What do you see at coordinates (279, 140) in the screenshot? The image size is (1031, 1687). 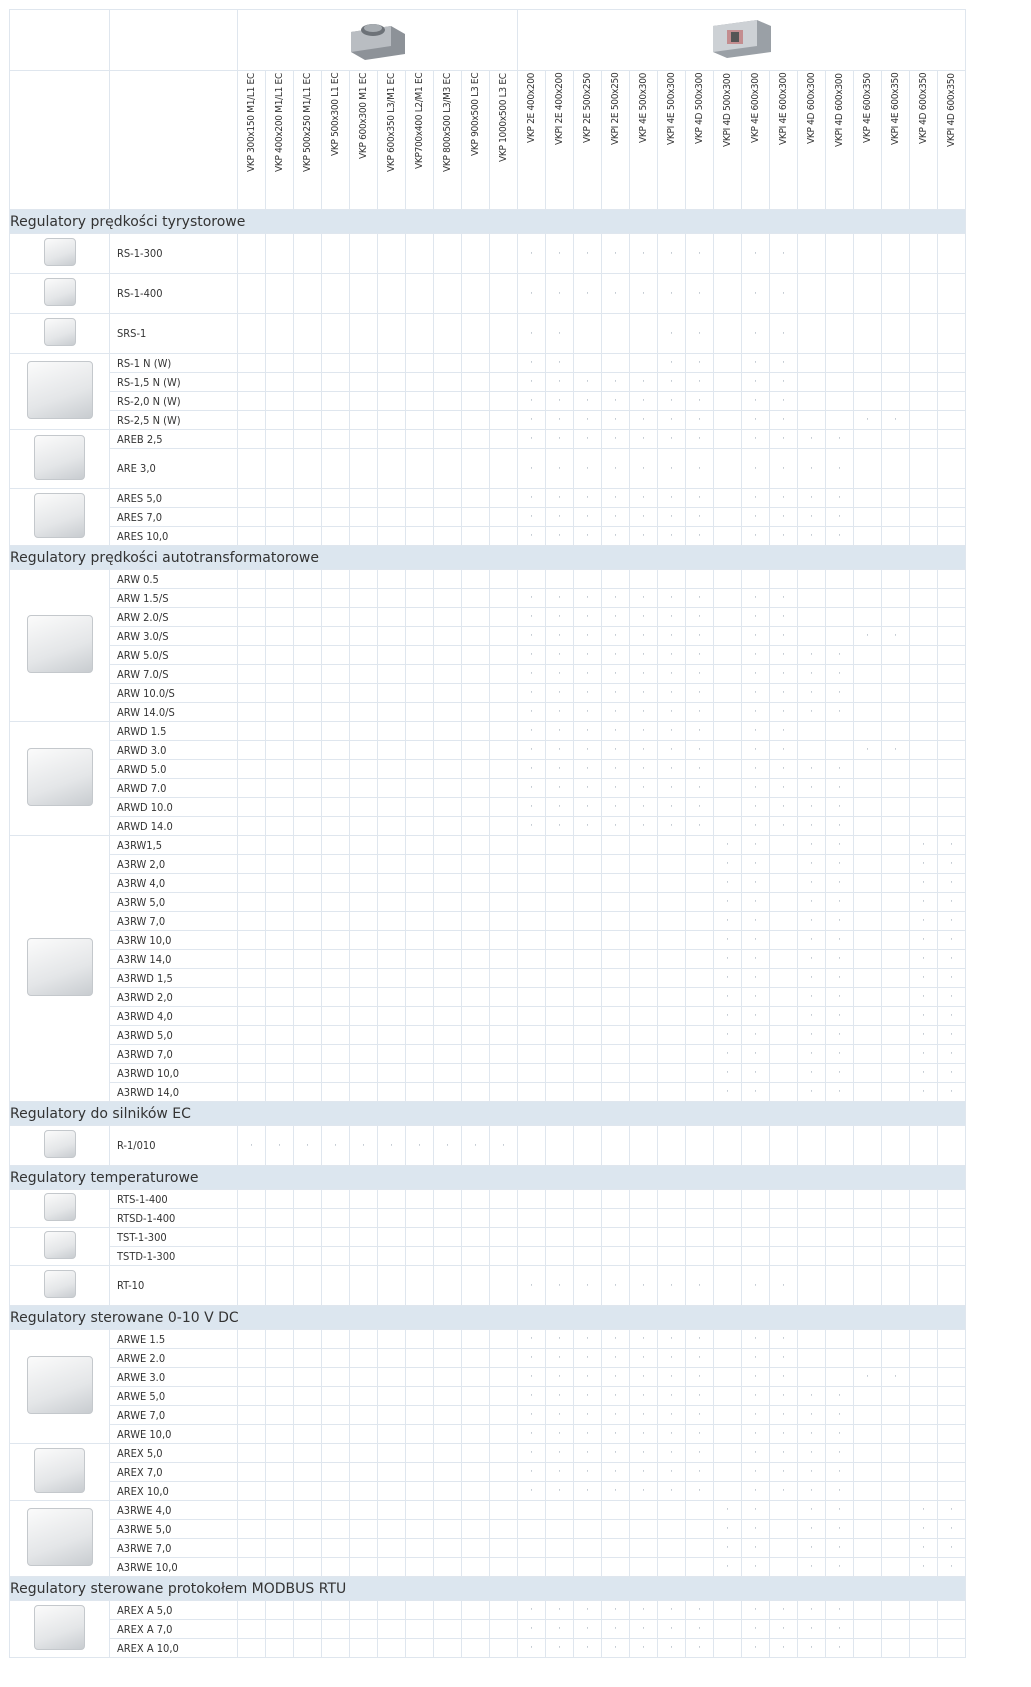 I see `model-column-header: VKP 400x200 M1/L1 EC` at bounding box center [279, 140].